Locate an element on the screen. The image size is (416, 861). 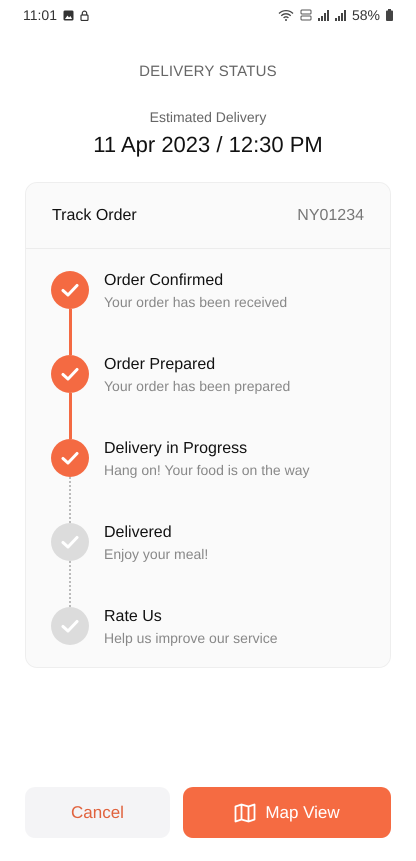
clock-time: 11:01 is located at coordinates (40, 15).